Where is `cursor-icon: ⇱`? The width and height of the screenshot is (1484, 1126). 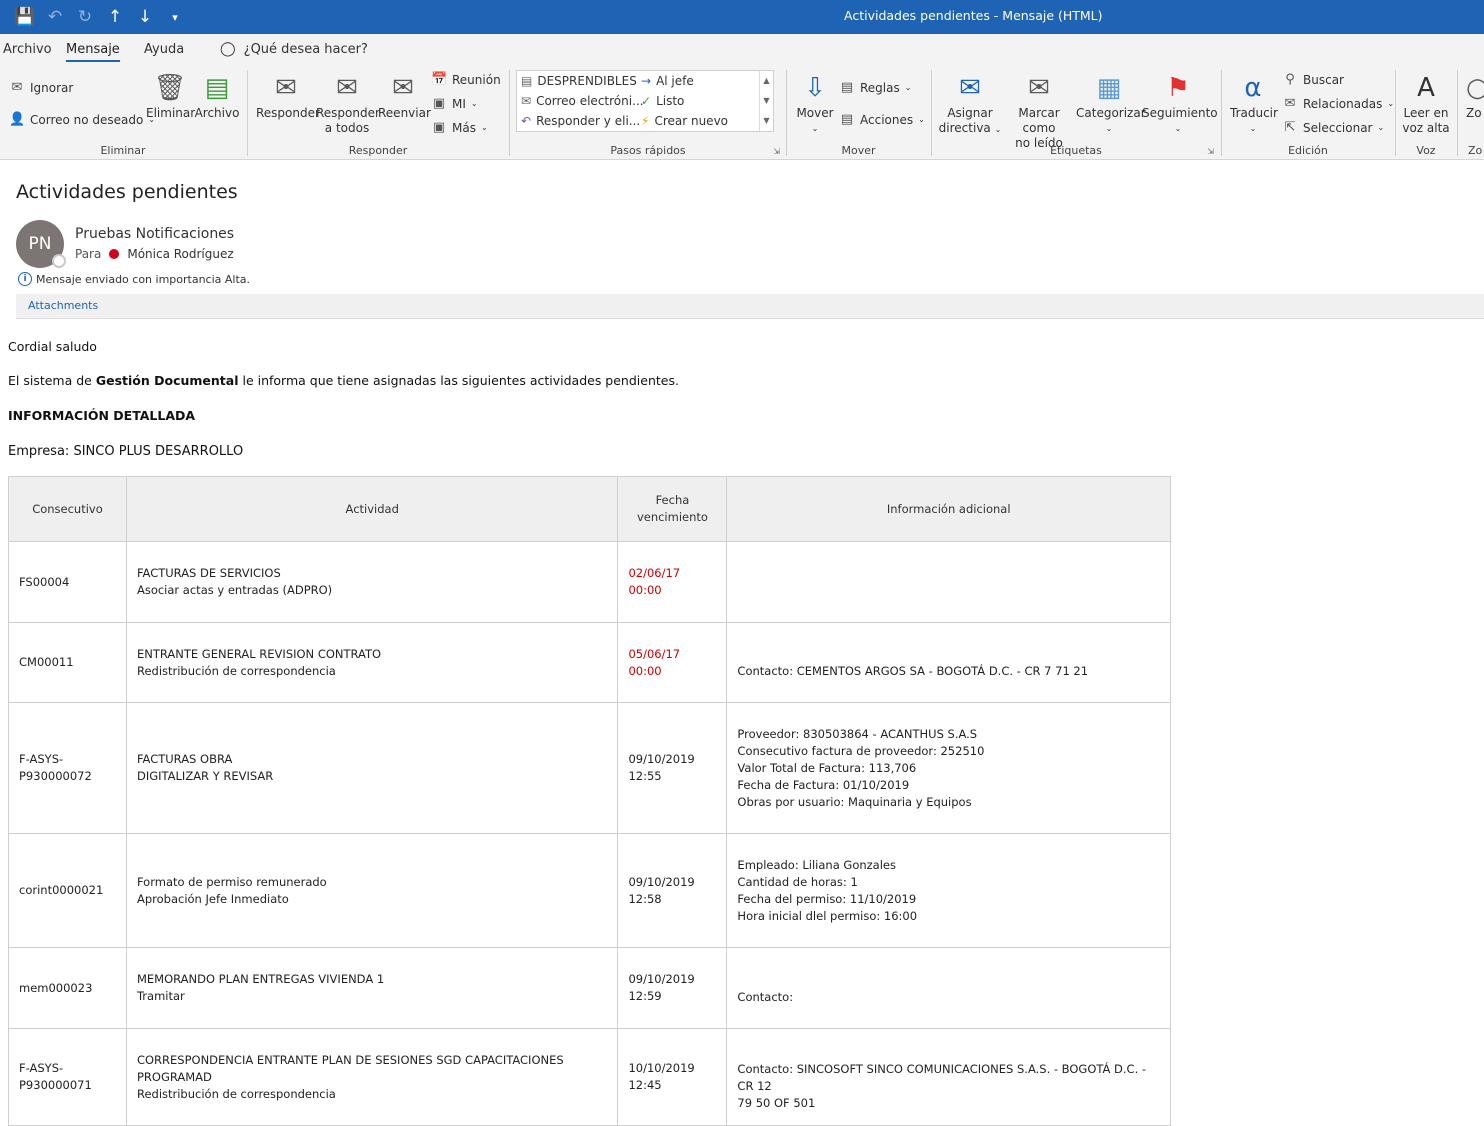
cursor-icon: ⇱ is located at coordinates (1290, 127).